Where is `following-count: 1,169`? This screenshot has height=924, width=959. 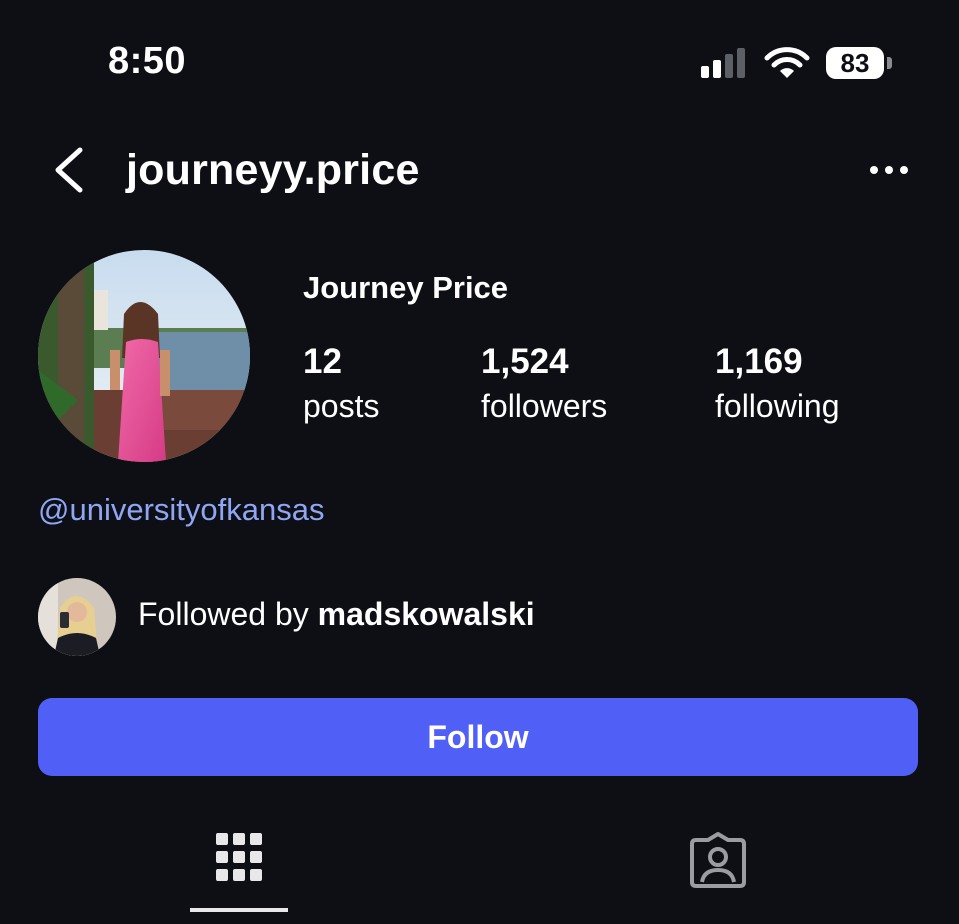
following-count: 1,169 is located at coordinates (759, 361).